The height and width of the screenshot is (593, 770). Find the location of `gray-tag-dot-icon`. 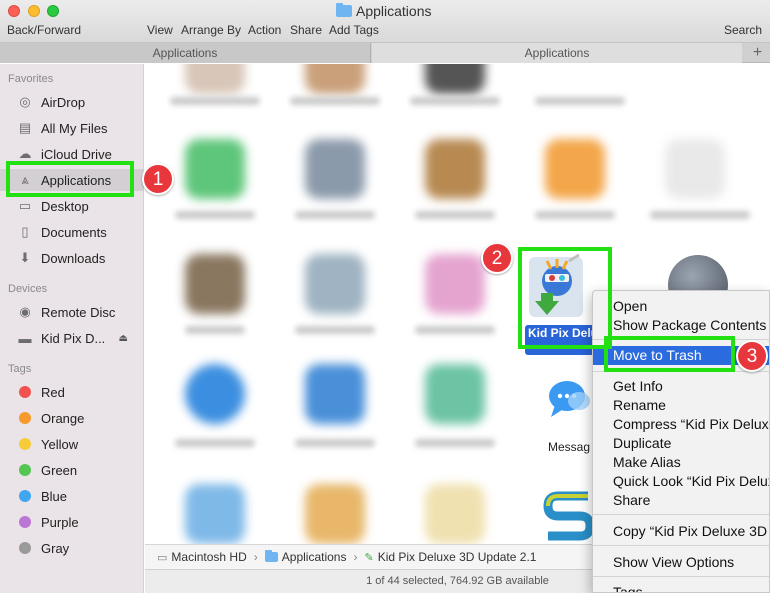

gray-tag-dot-icon is located at coordinates (25, 548).